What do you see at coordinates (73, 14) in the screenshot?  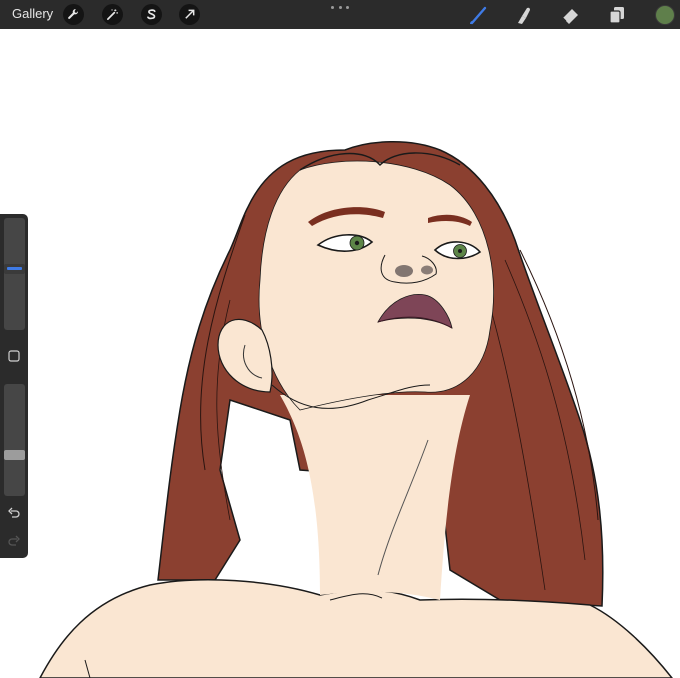 I see `wrench-icon` at bounding box center [73, 14].